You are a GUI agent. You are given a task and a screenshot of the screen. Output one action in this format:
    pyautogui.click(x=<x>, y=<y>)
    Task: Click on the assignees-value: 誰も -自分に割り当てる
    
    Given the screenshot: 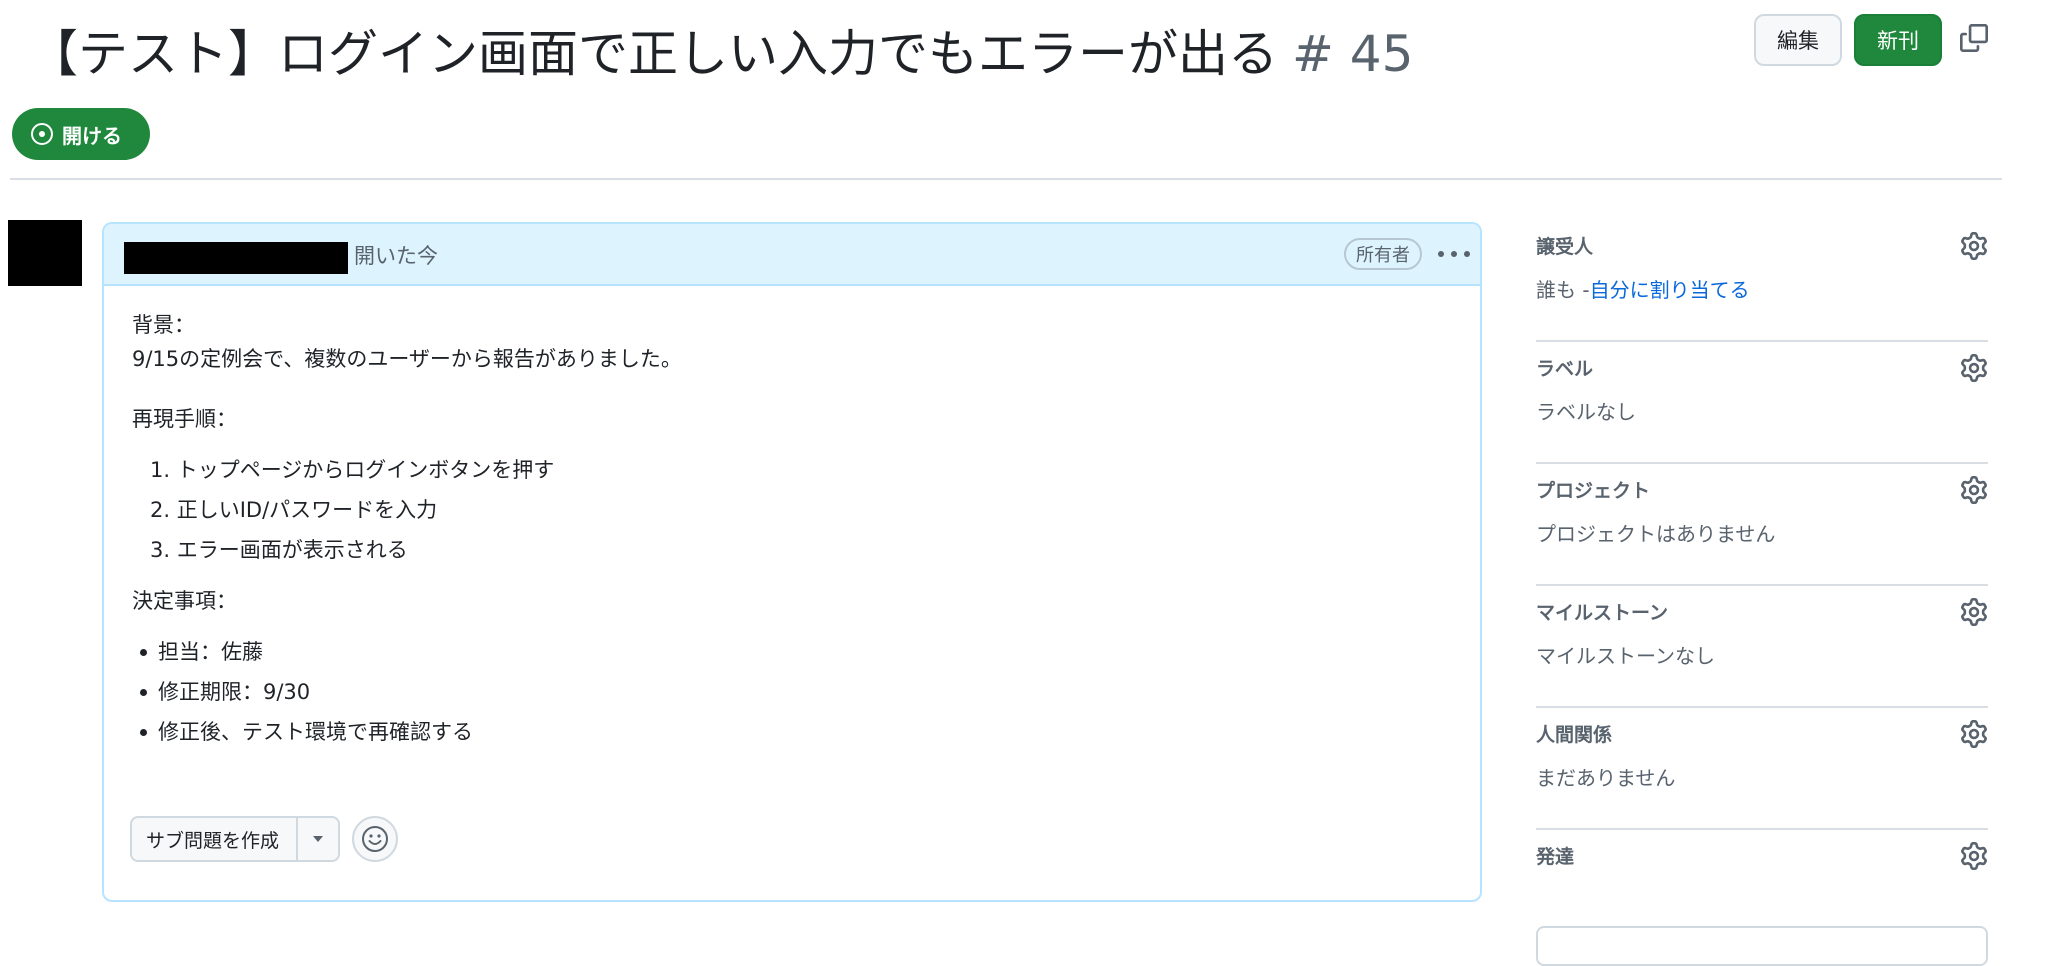 What is the action you would take?
    pyautogui.click(x=1643, y=288)
    